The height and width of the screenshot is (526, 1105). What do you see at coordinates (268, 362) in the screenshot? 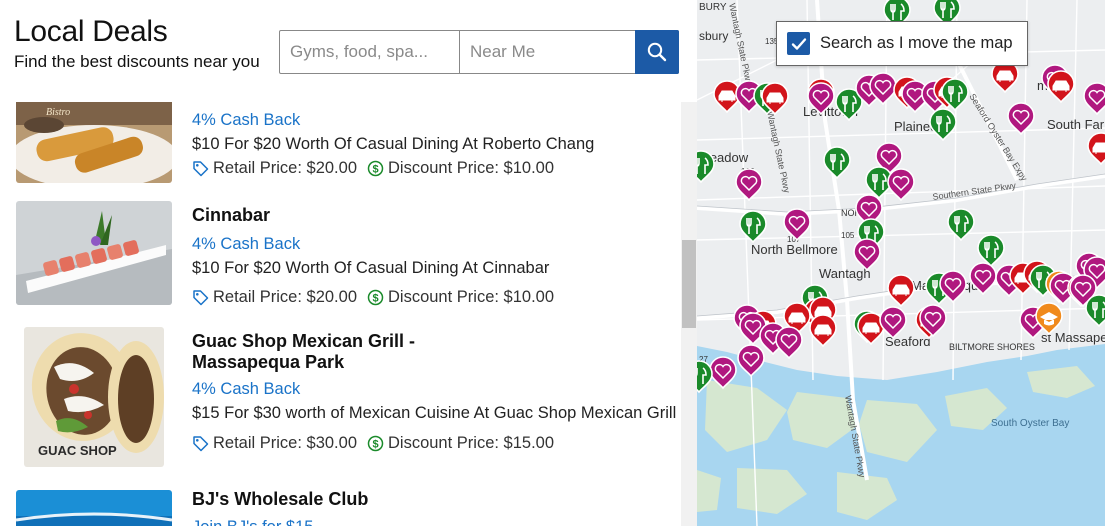
I see `deal-title-line2: Massapequa Park` at bounding box center [268, 362].